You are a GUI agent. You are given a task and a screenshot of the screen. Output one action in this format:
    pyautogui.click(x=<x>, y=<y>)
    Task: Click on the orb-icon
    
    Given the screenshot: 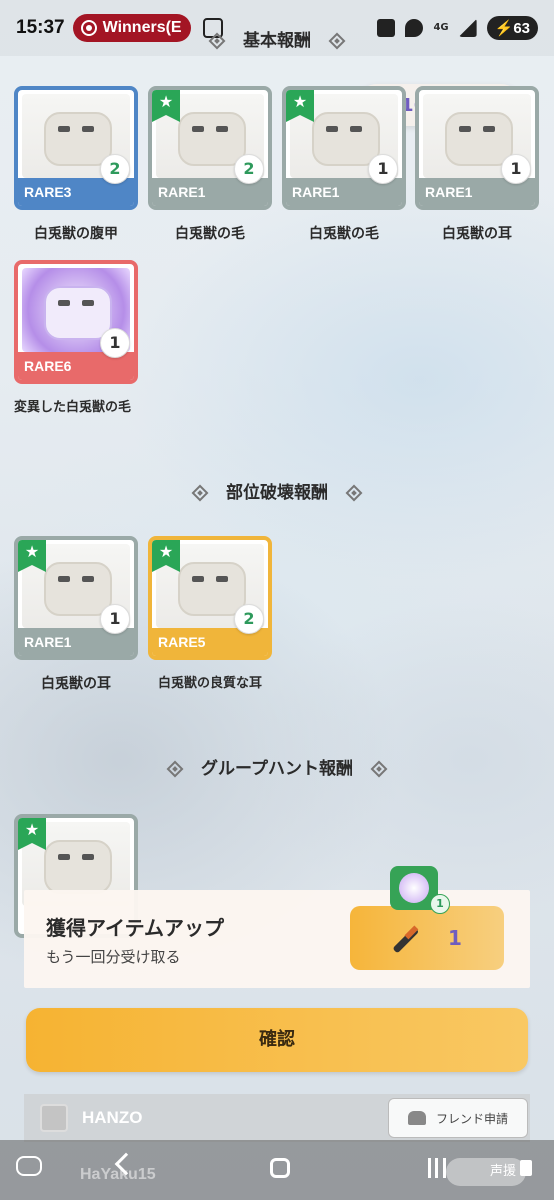 What is the action you would take?
    pyautogui.click(x=414, y=888)
    